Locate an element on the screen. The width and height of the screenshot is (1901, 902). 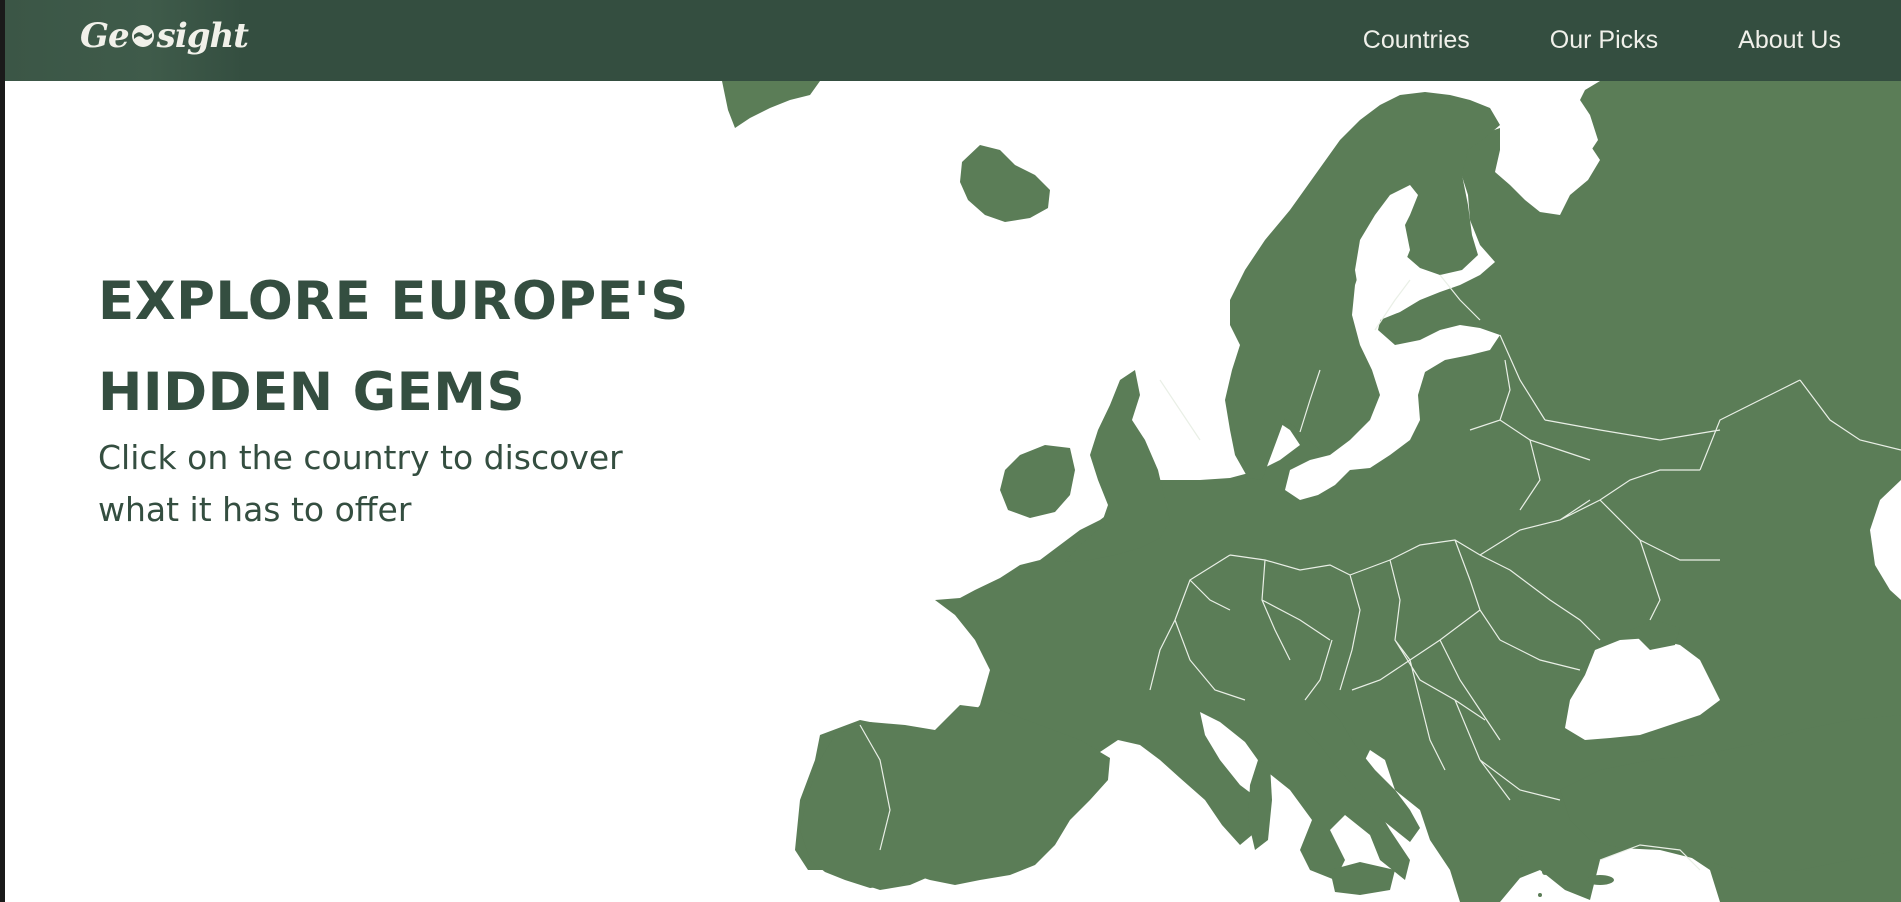
map-sardinia is located at coordinates (1260, 805).